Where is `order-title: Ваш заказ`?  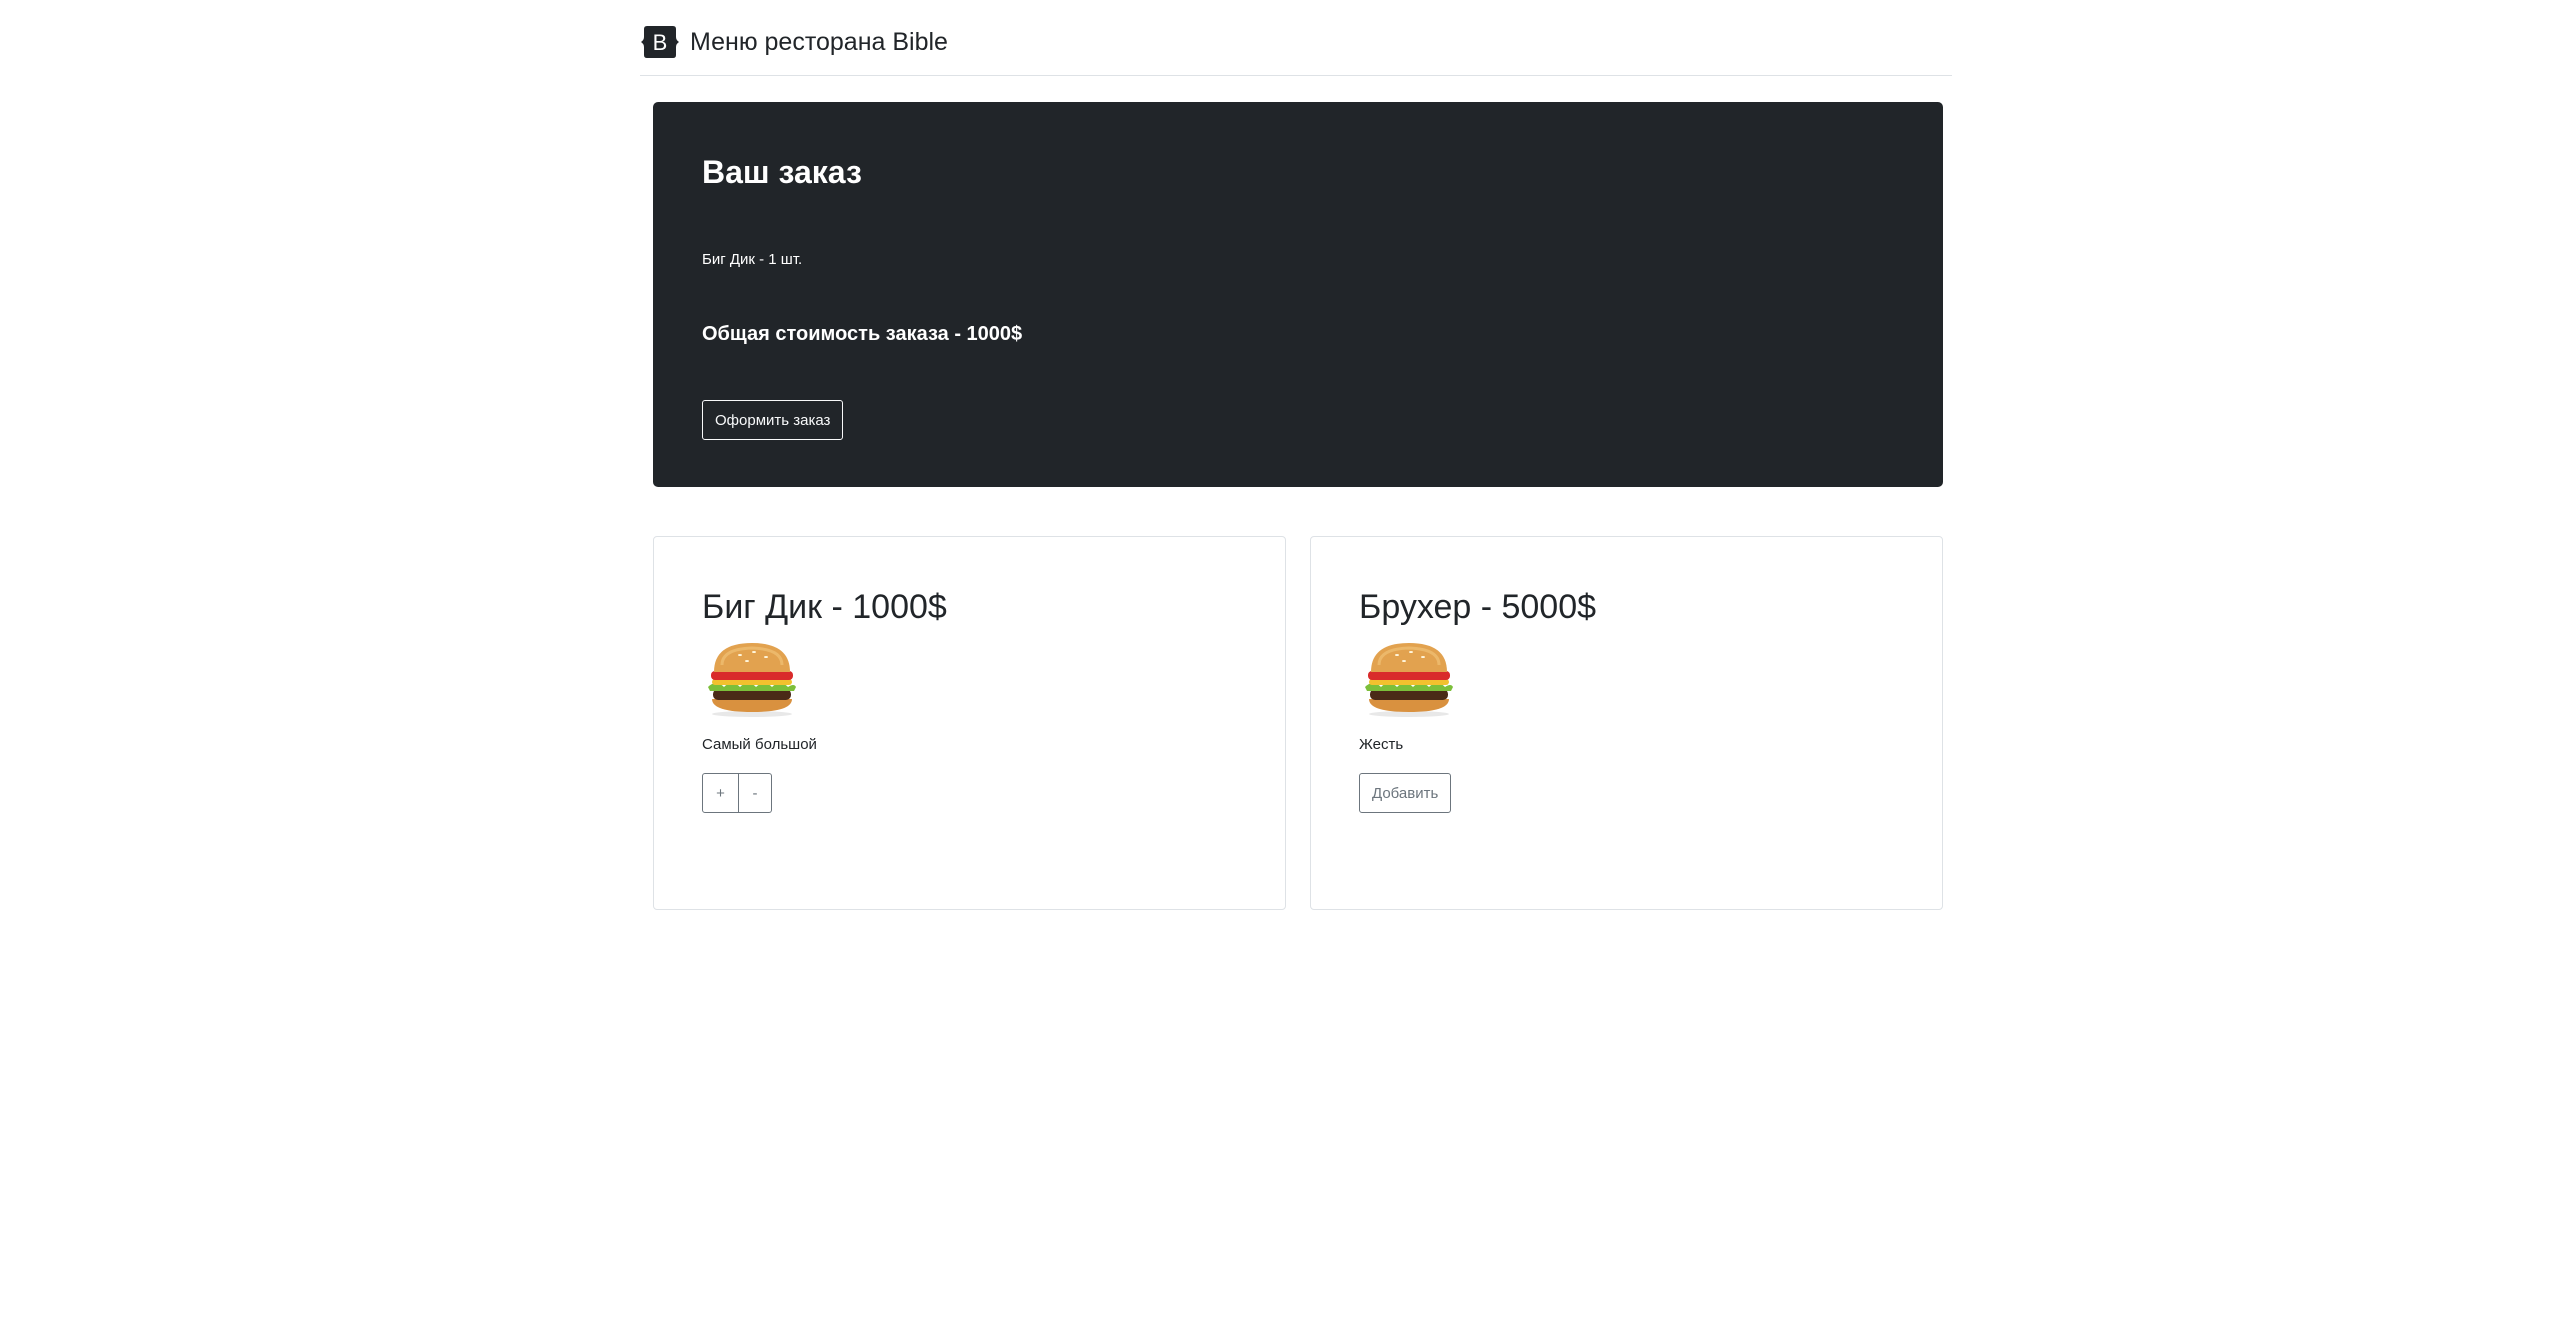 order-title: Ваш заказ is located at coordinates (782, 172).